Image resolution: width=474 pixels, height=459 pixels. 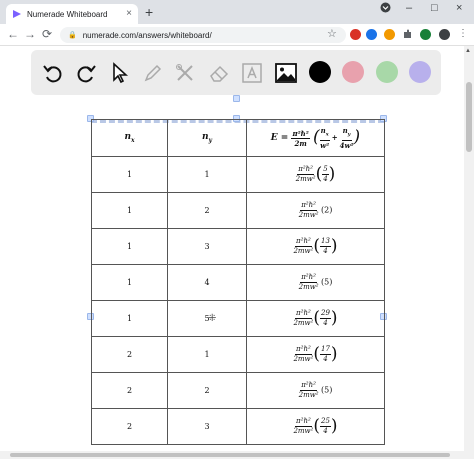 I want to click on horizontal-scrollbar, so click(x=232, y=455).